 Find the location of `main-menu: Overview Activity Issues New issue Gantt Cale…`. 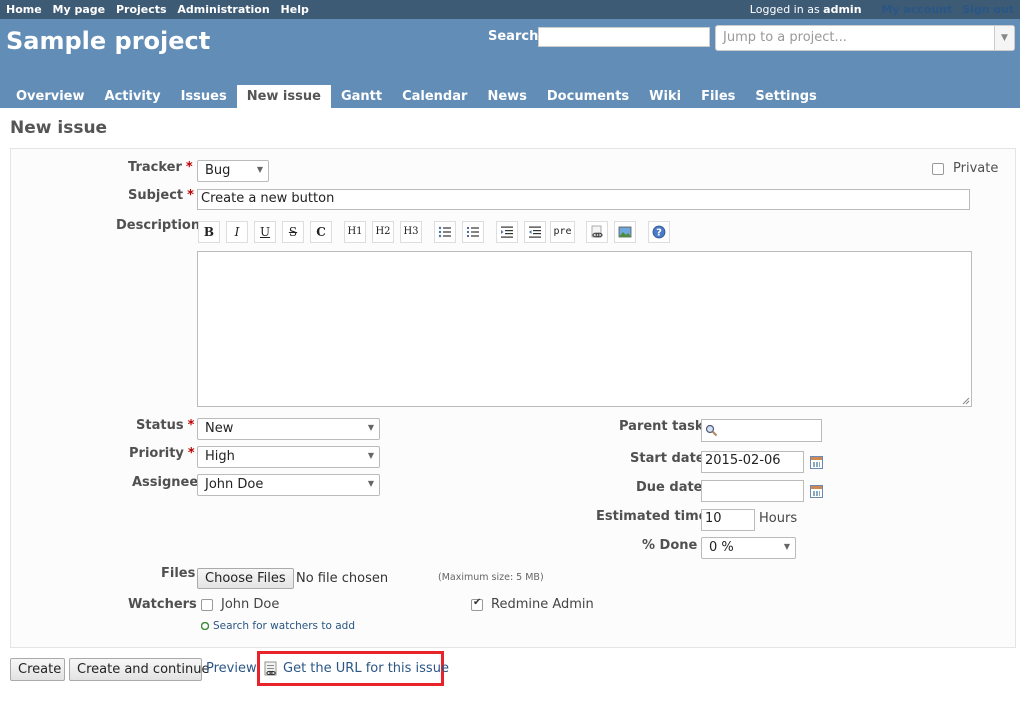

main-menu: Overview Activity Issues New issue Gantt Cale… is located at coordinates (416, 96).